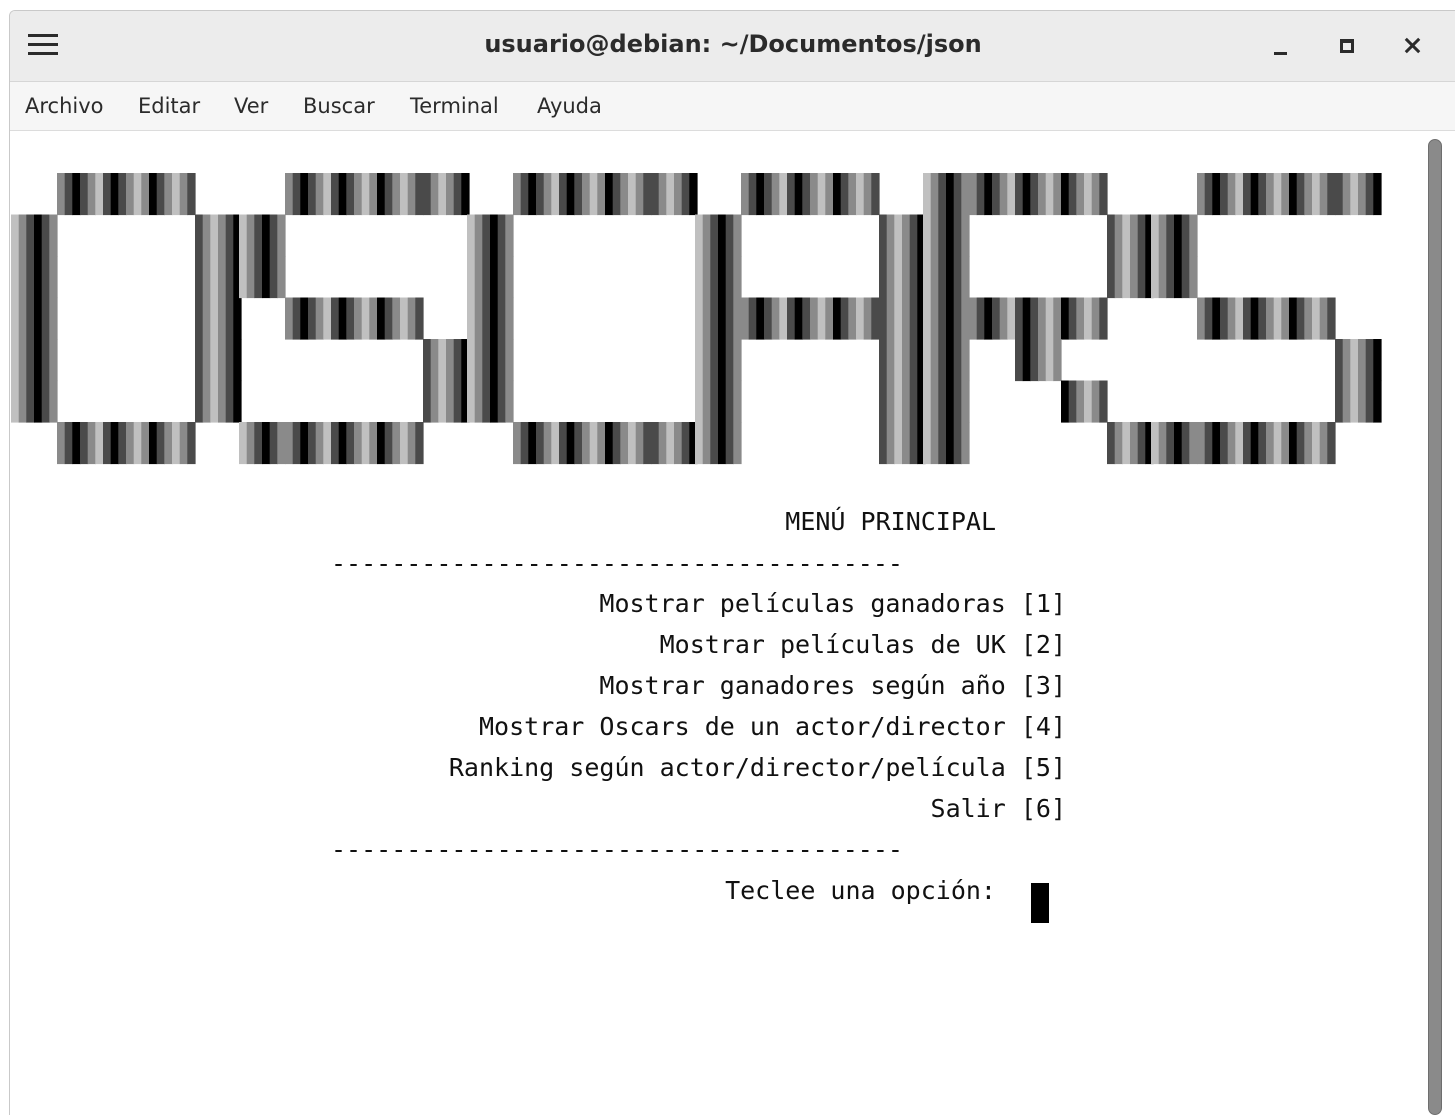  I want to click on menu-archivo: Archivo, so click(64, 106).